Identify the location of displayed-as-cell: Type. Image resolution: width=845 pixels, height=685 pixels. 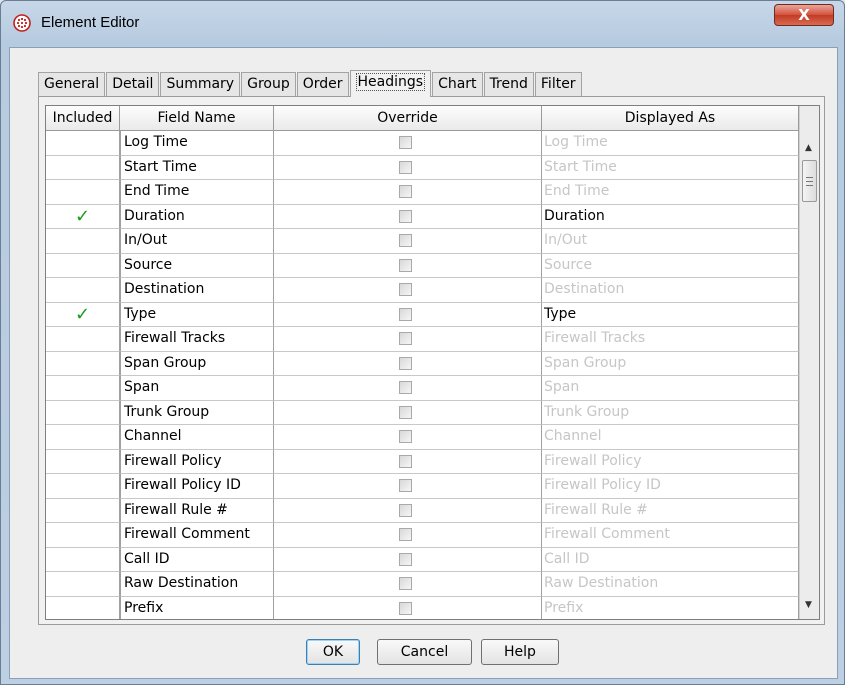
(670, 314).